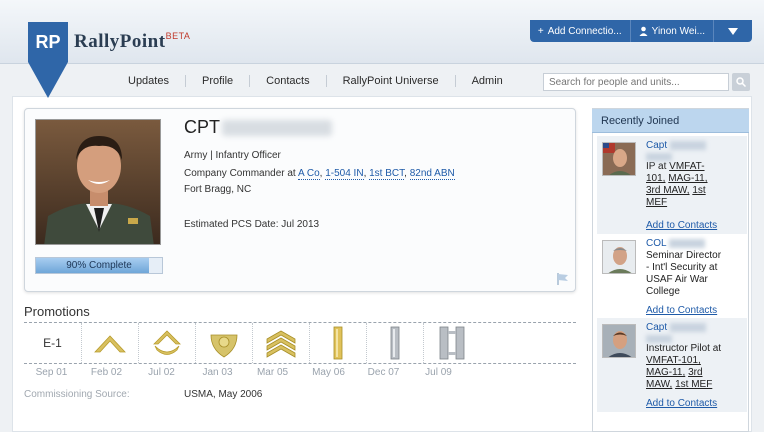 The width and height of the screenshot is (764, 432). What do you see at coordinates (636, 82) in the screenshot?
I see `search-input` at bounding box center [636, 82].